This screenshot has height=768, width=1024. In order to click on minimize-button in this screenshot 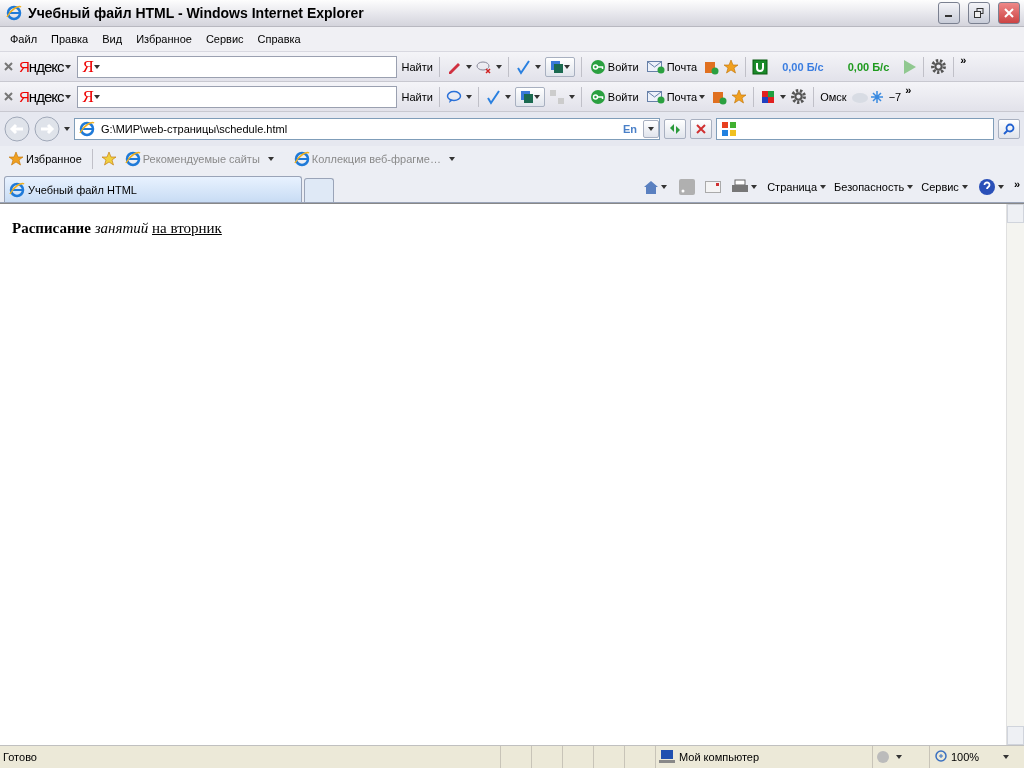, I will do `click(949, 13)`.